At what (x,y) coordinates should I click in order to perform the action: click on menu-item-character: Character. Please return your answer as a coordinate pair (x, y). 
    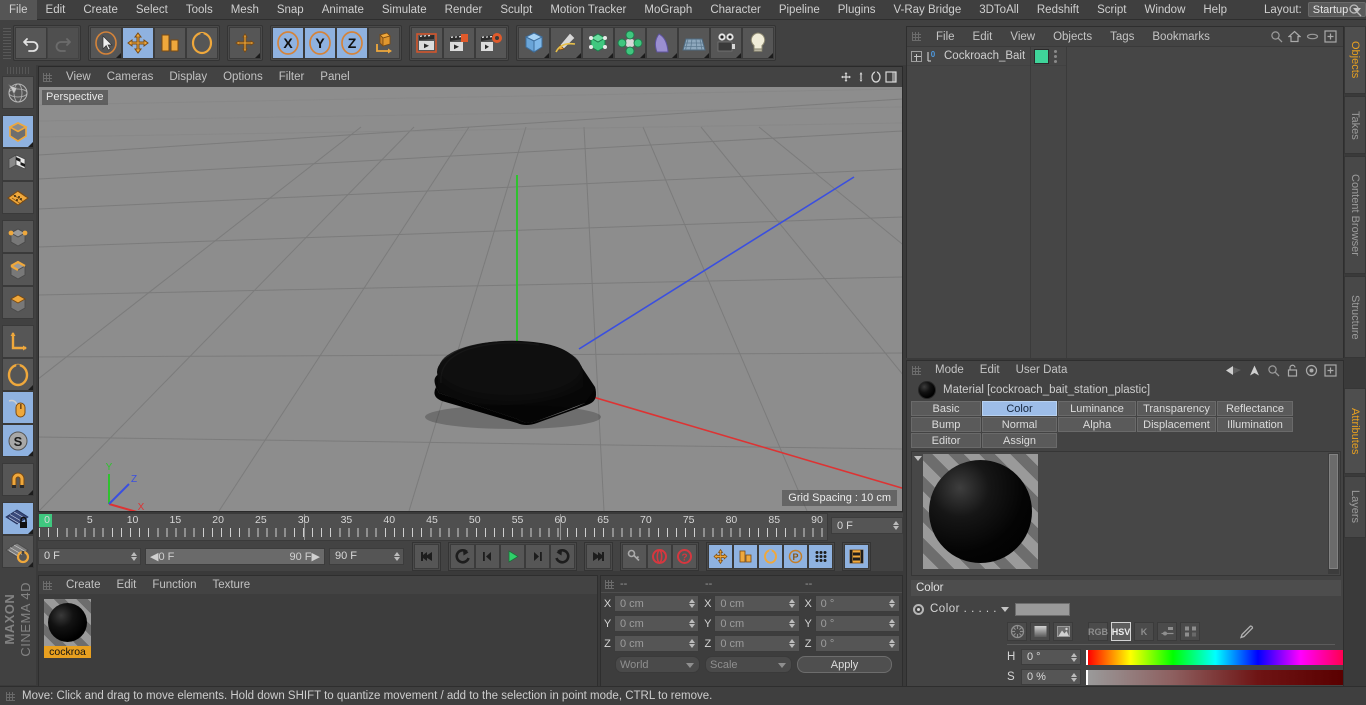
    Looking at the image, I should click on (735, 10).